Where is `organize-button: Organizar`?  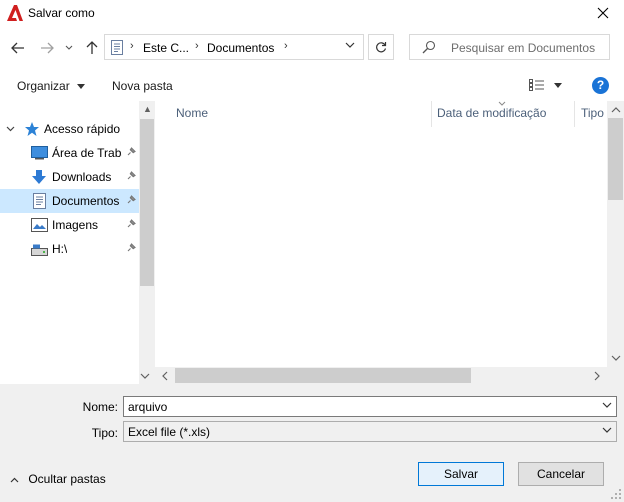
organize-button: Organizar is located at coordinates (51, 86).